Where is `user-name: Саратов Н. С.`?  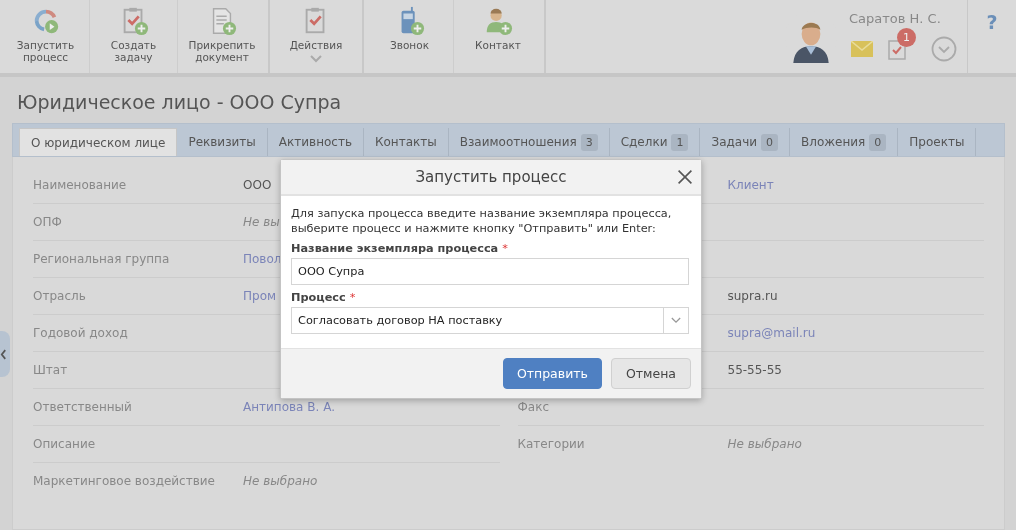
user-name: Саратов Н. С. is located at coordinates (895, 18).